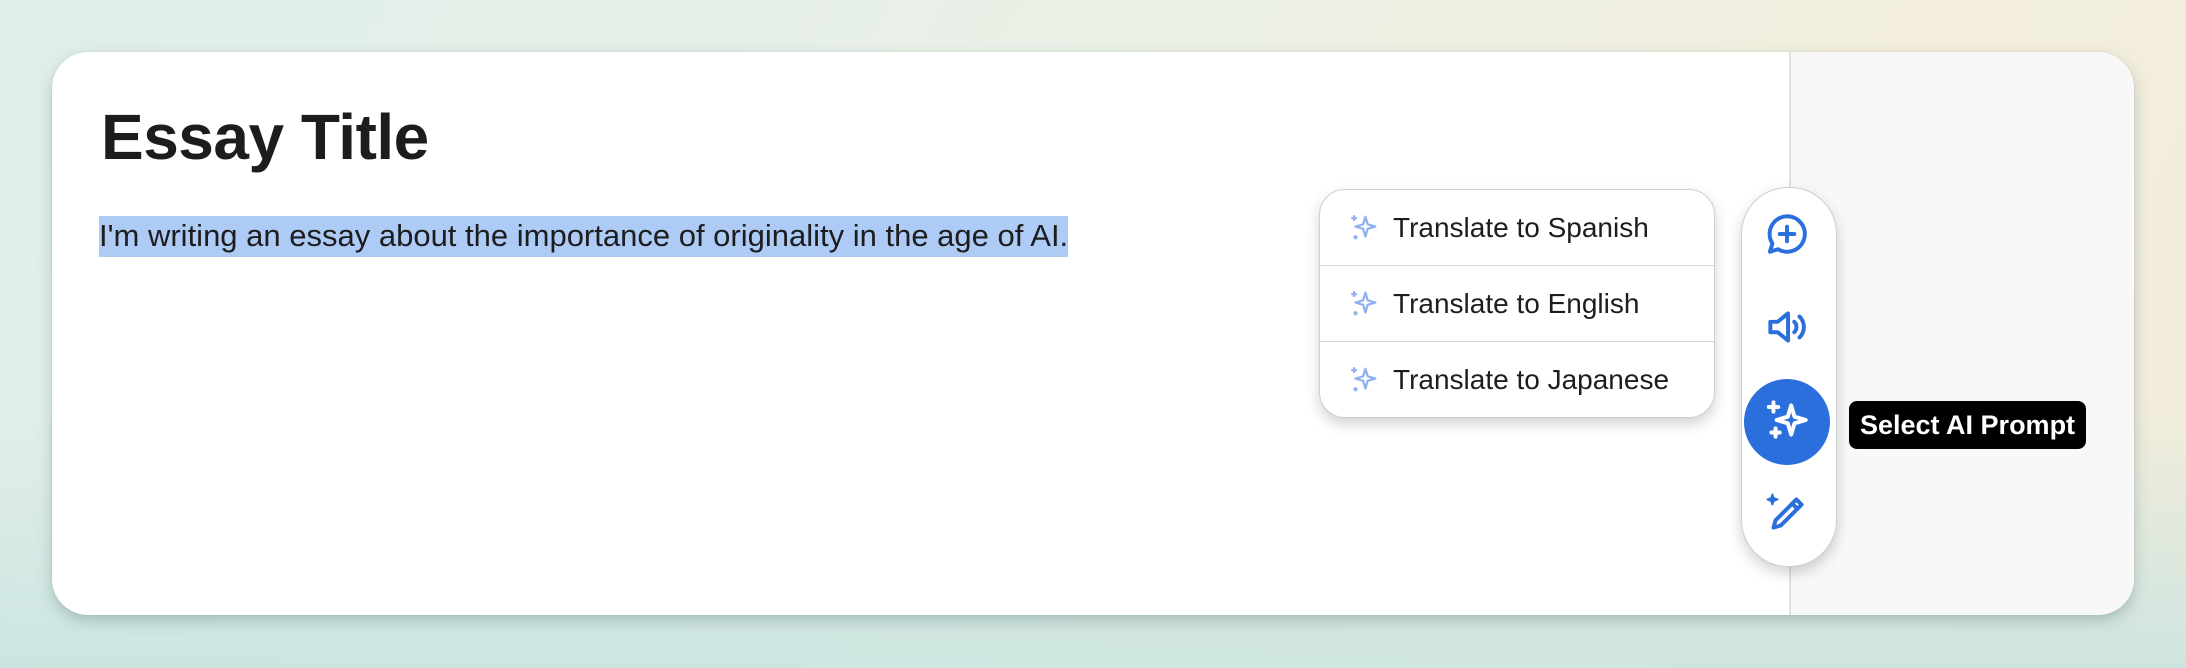 Image resolution: width=2186 pixels, height=668 pixels. I want to click on side-panel, so click(1961, 333).